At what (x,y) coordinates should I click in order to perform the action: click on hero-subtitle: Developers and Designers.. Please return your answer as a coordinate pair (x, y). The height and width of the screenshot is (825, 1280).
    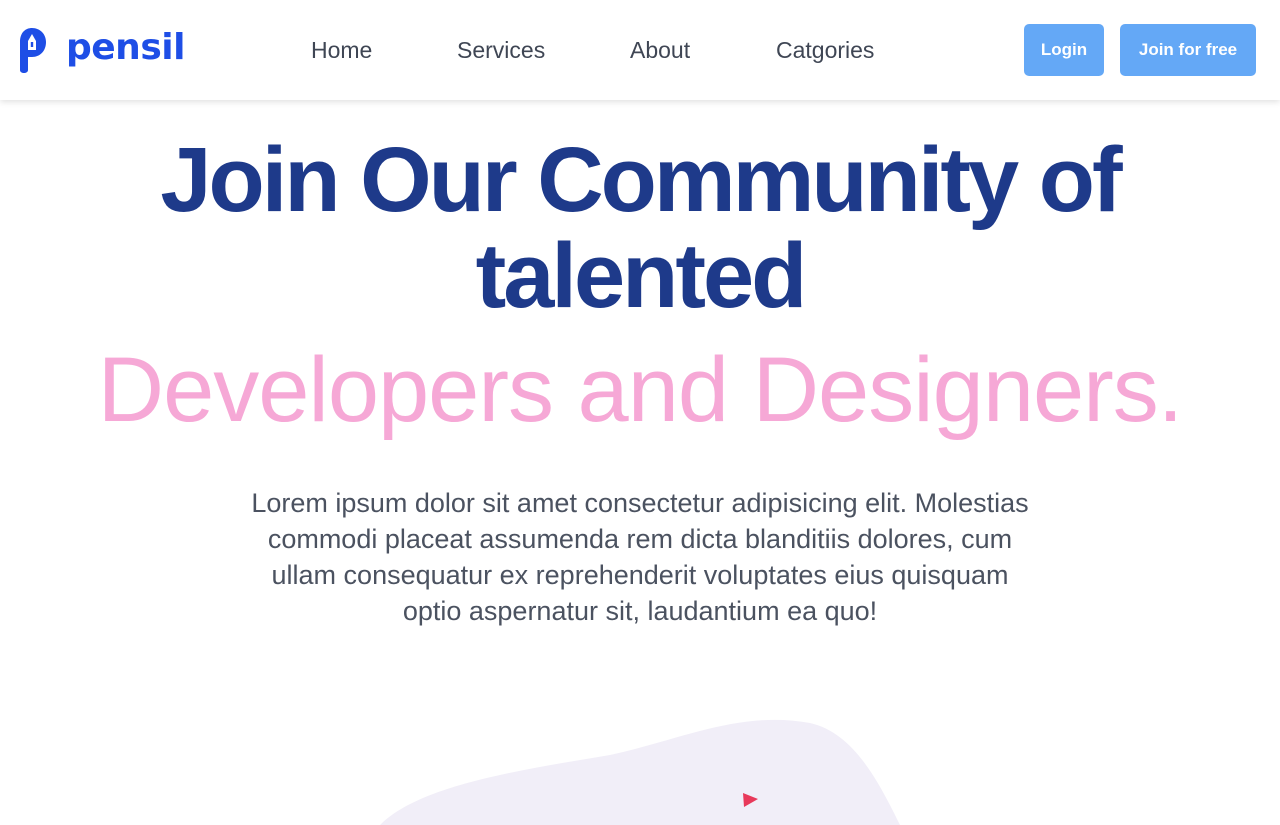
    Looking at the image, I should click on (640, 390).